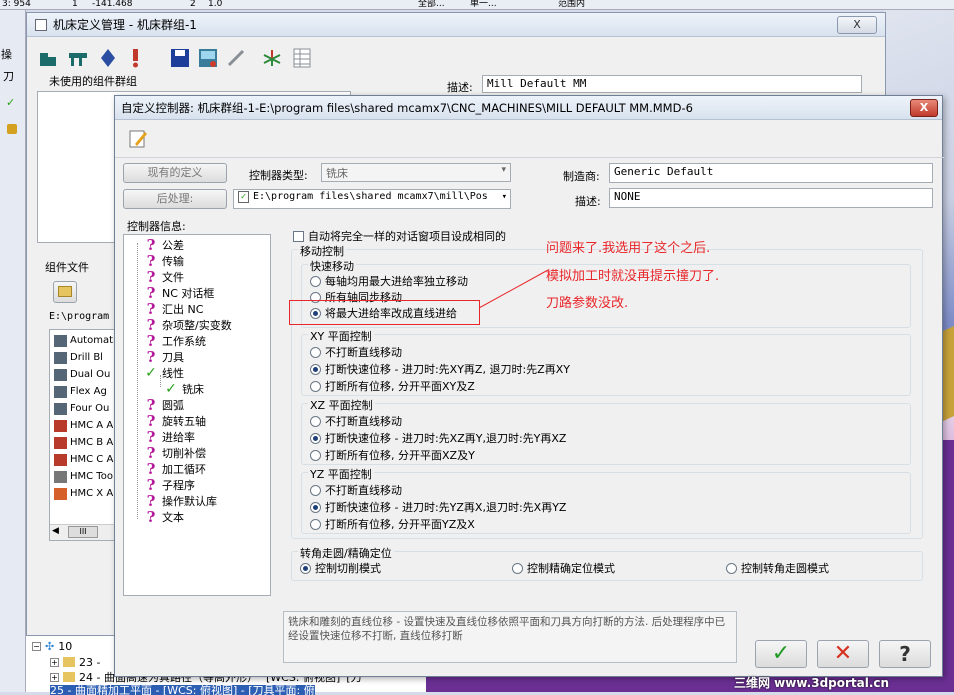  Describe the element at coordinates (628, 248) in the screenshot. I see `annotation-line-1: 问题来了.我选用了这个之后.` at that location.